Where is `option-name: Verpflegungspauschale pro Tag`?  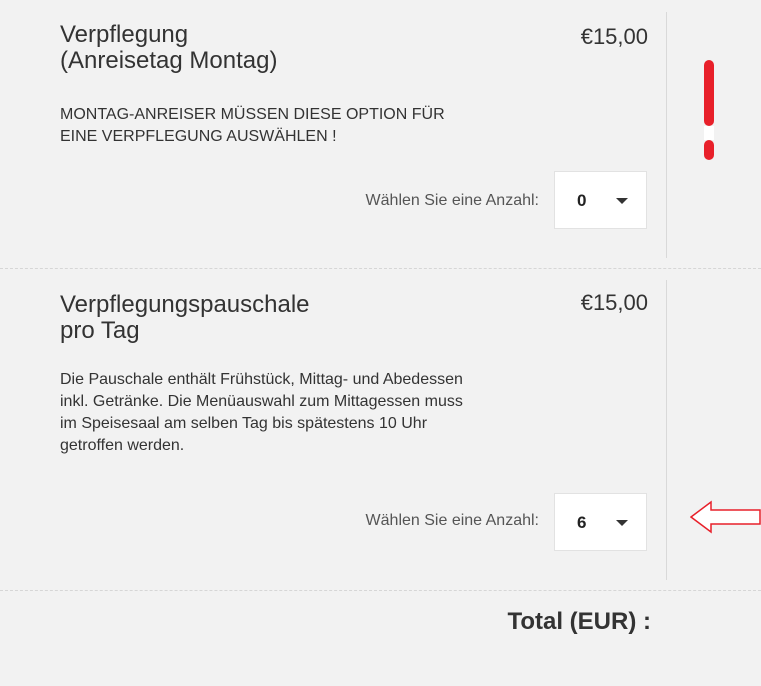
option-name: Verpflegungspauschale pro Tag is located at coordinates (210, 318).